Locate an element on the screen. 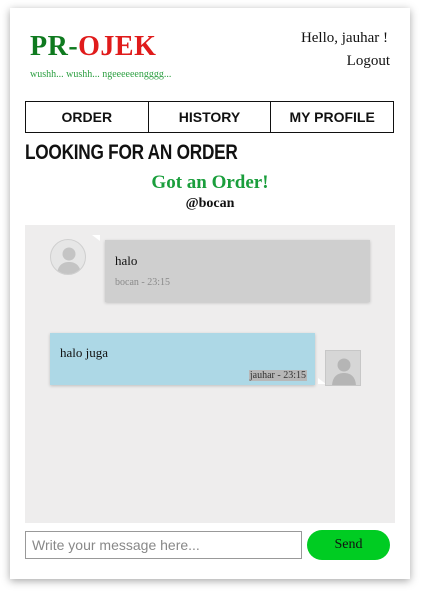 This screenshot has width=425, height=595. brand-ojek: OJEK is located at coordinates (117, 46).